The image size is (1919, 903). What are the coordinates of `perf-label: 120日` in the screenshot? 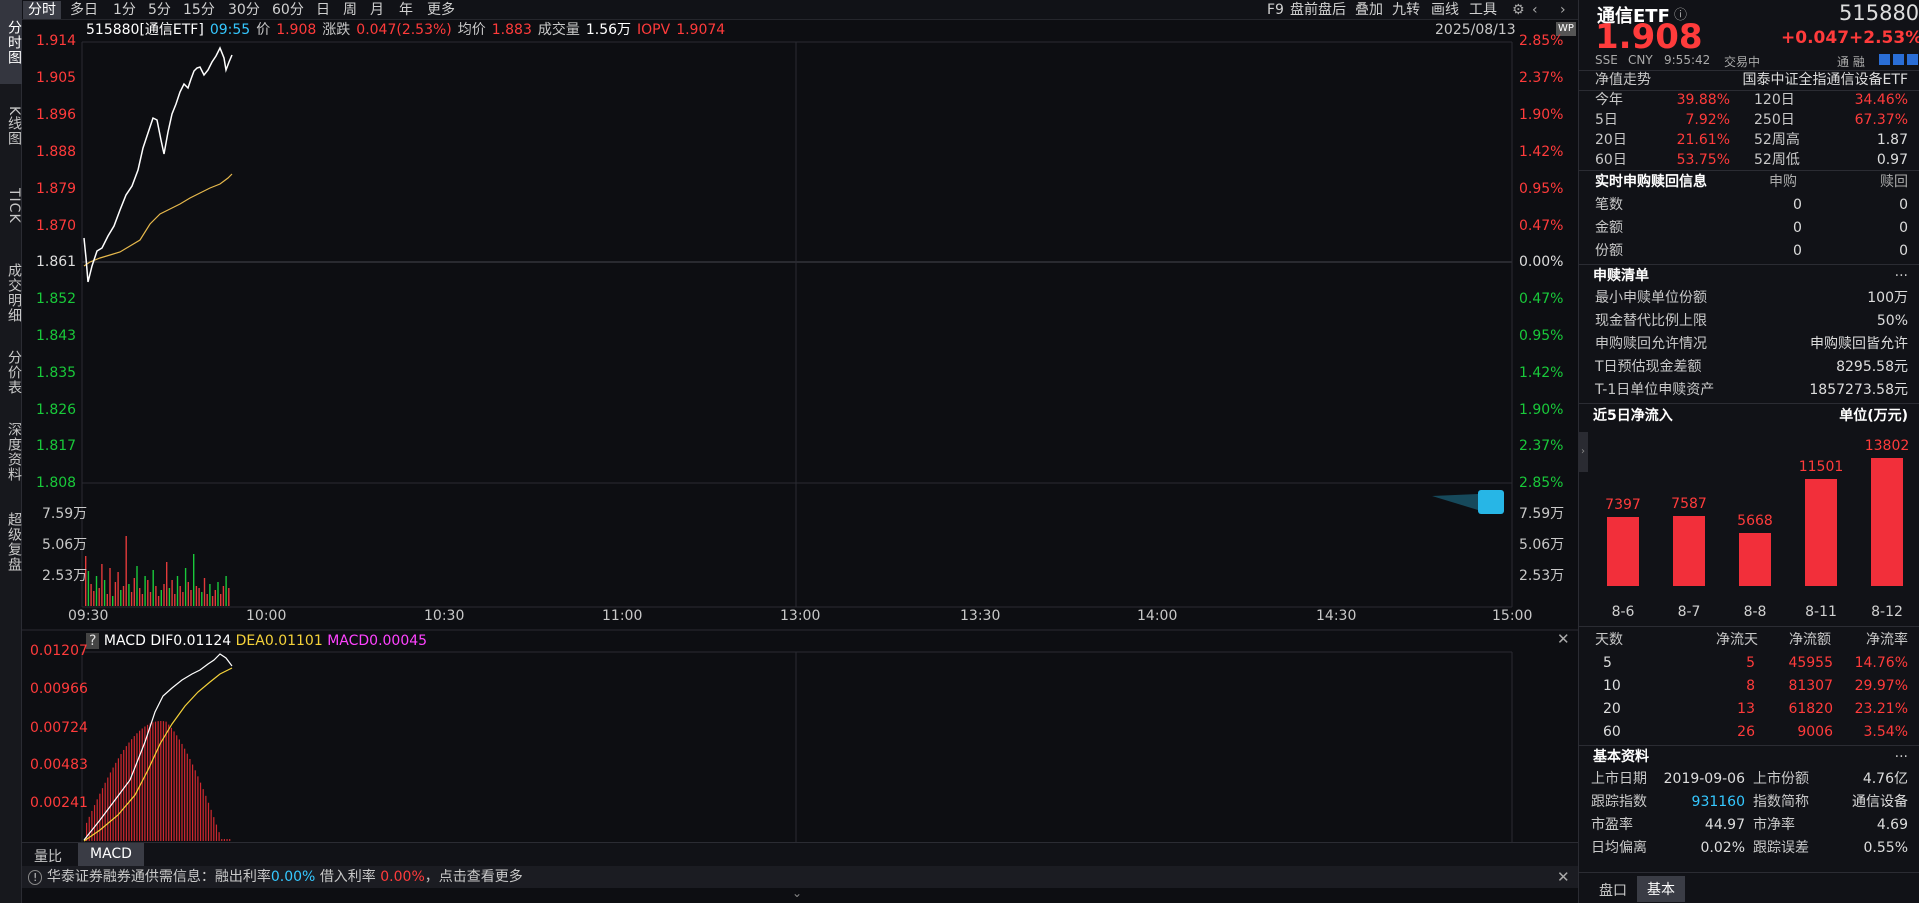 It's located at (1774, 100).